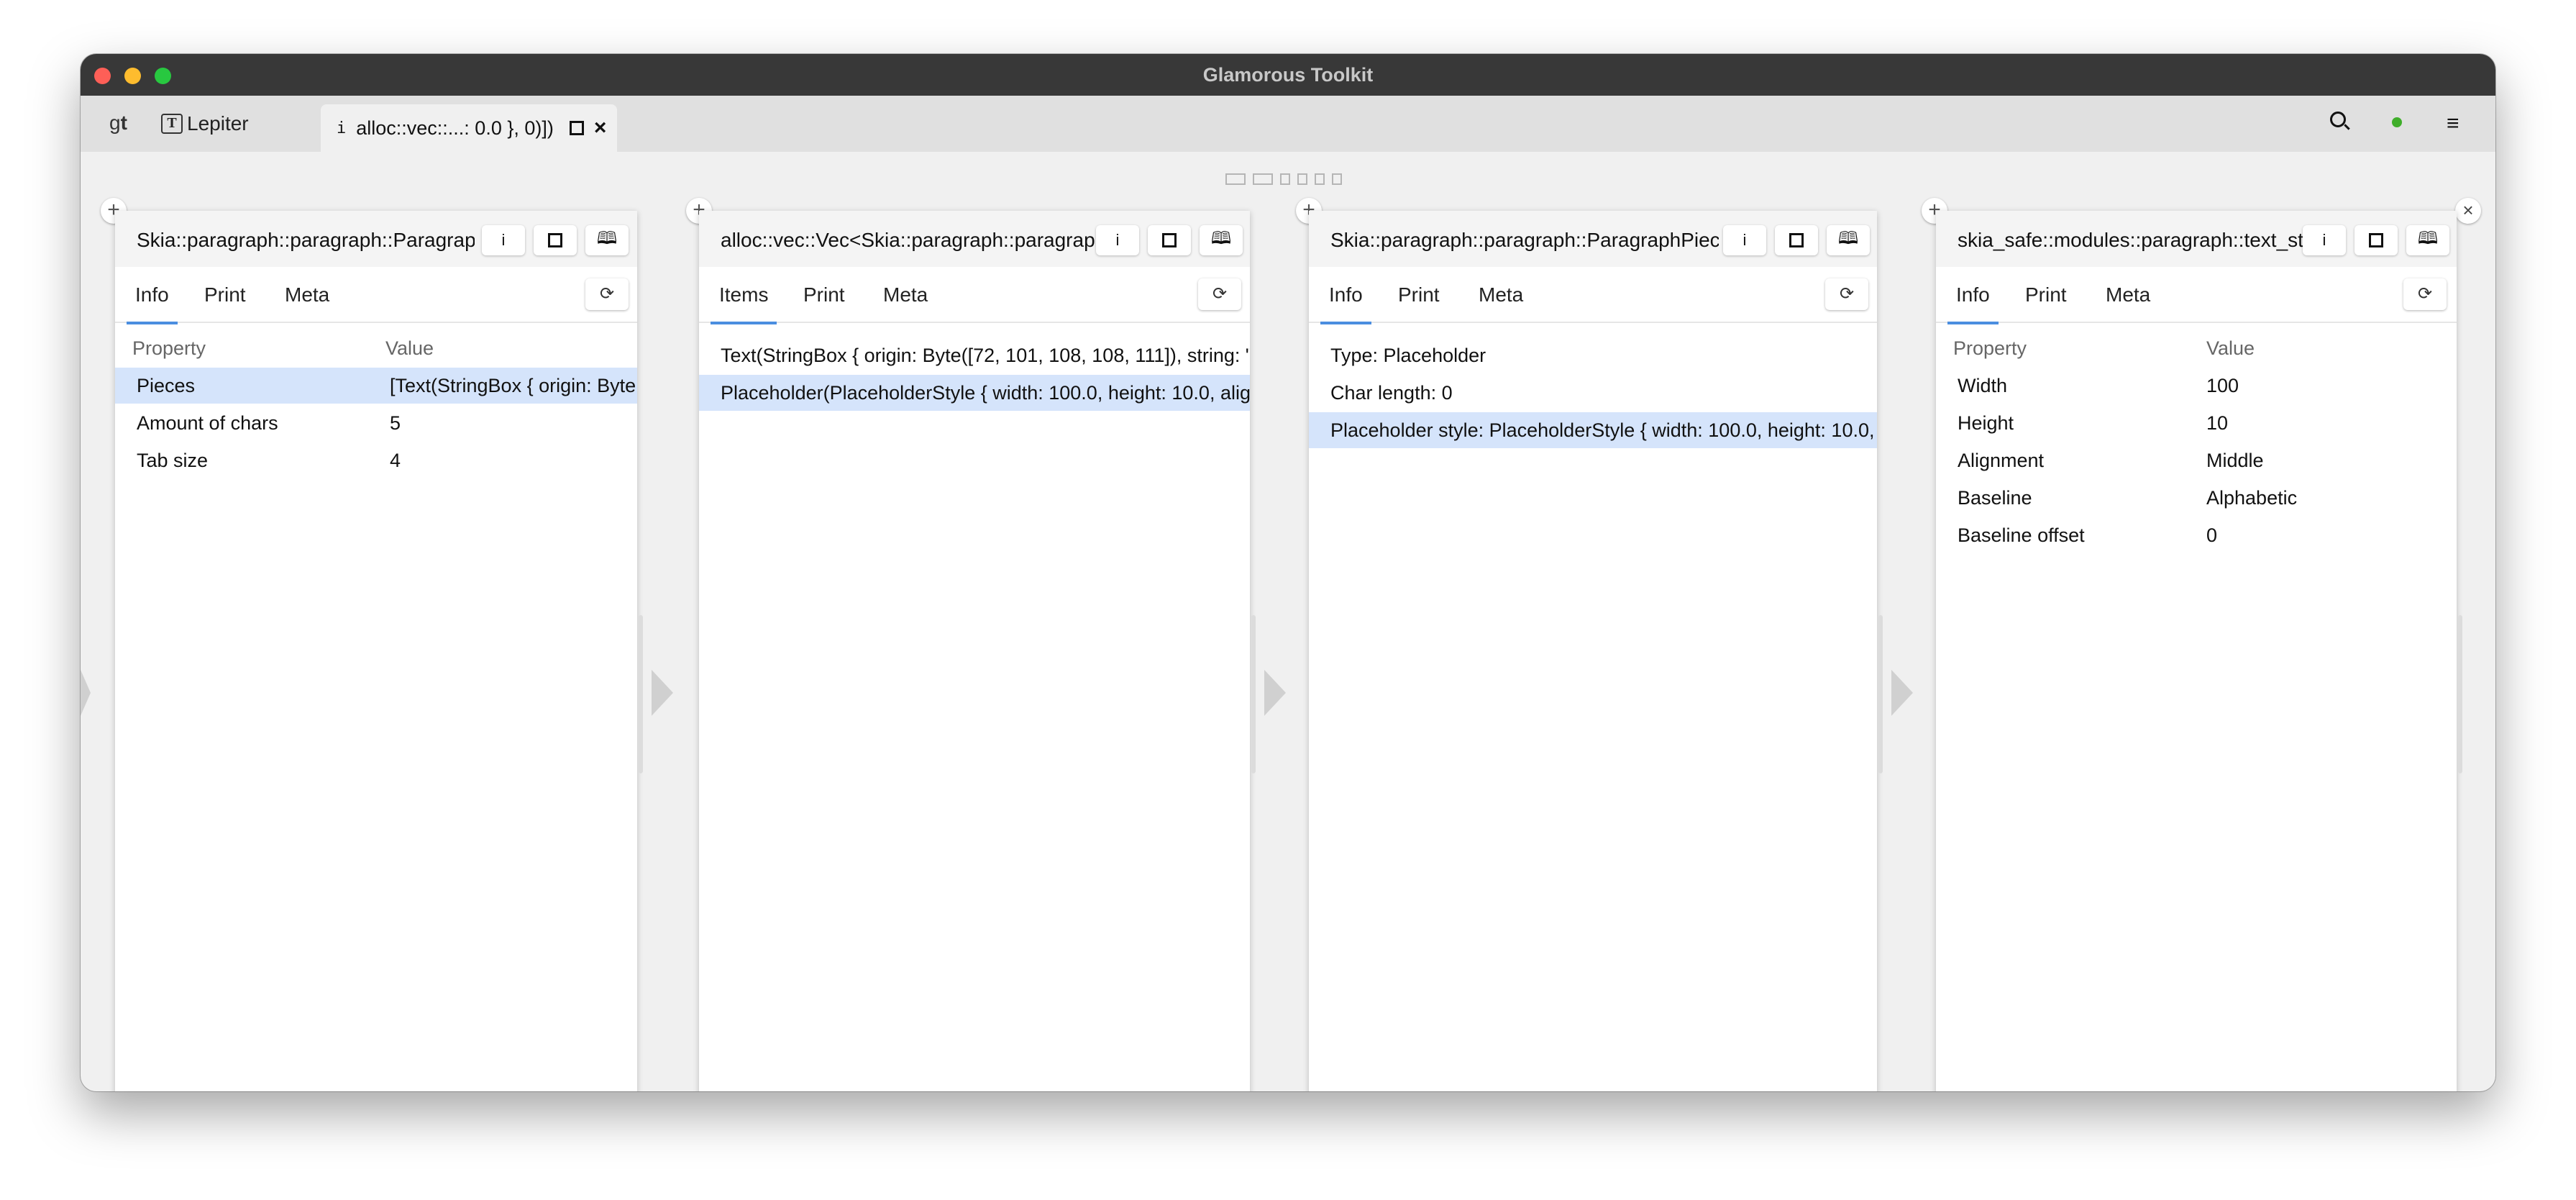 This screenshot has width=2576, height=1200. I want to click on menu-icon: ≡, so click(2453, 124).